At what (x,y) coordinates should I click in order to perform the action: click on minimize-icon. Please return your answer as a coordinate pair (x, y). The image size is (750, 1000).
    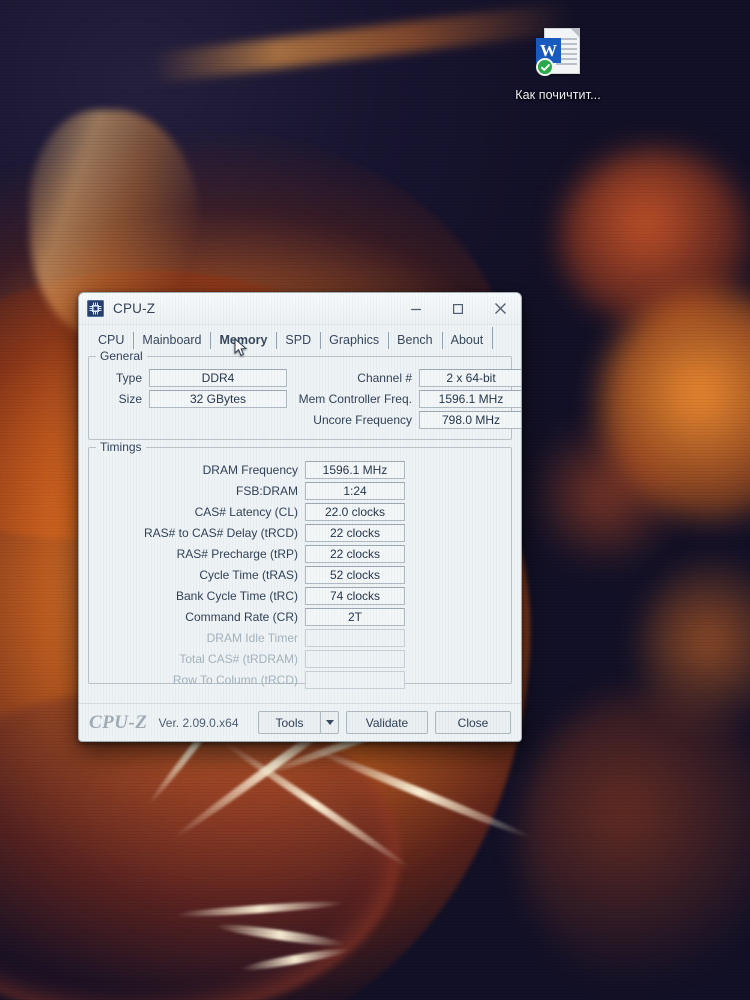
    Looking at the image, I should click on (416, 308).